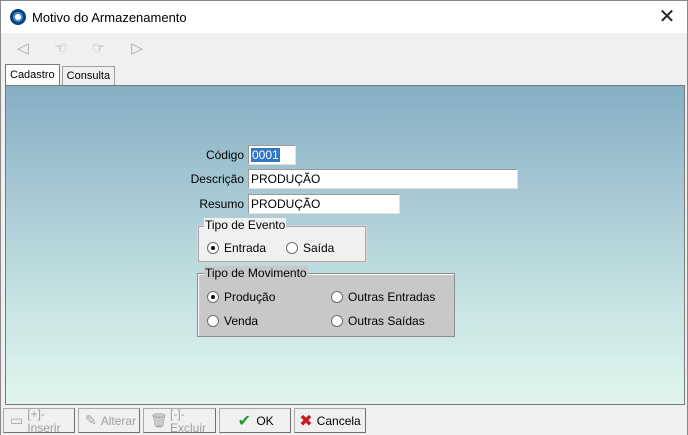 This screenshot has width=688, height=435. Describe the element at coordinates (18, 17) in the screenshot. I see `app-icon` at that location.